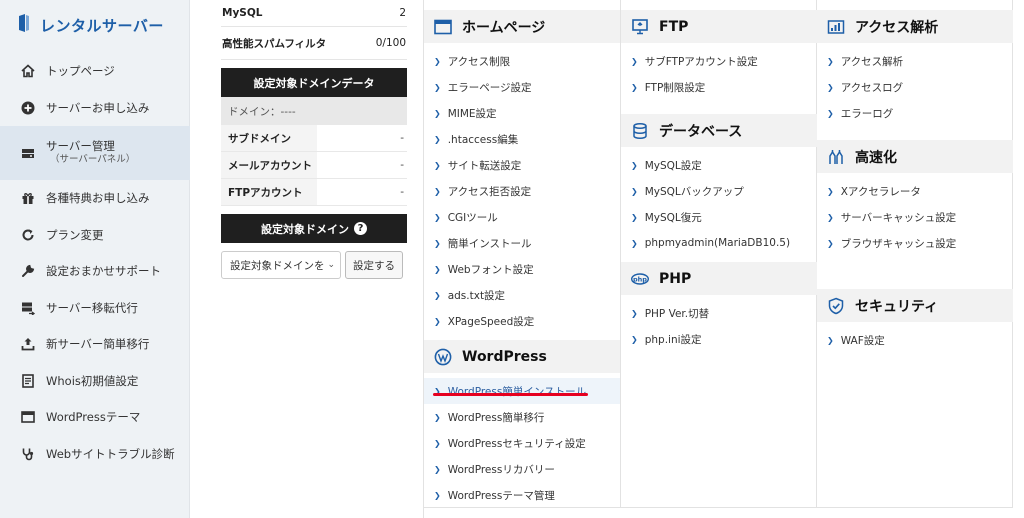 The height and width of the screenshot is (518, 1024). I want to click on link-error-page: ❯ エラーページ設定, so click(522, 87).